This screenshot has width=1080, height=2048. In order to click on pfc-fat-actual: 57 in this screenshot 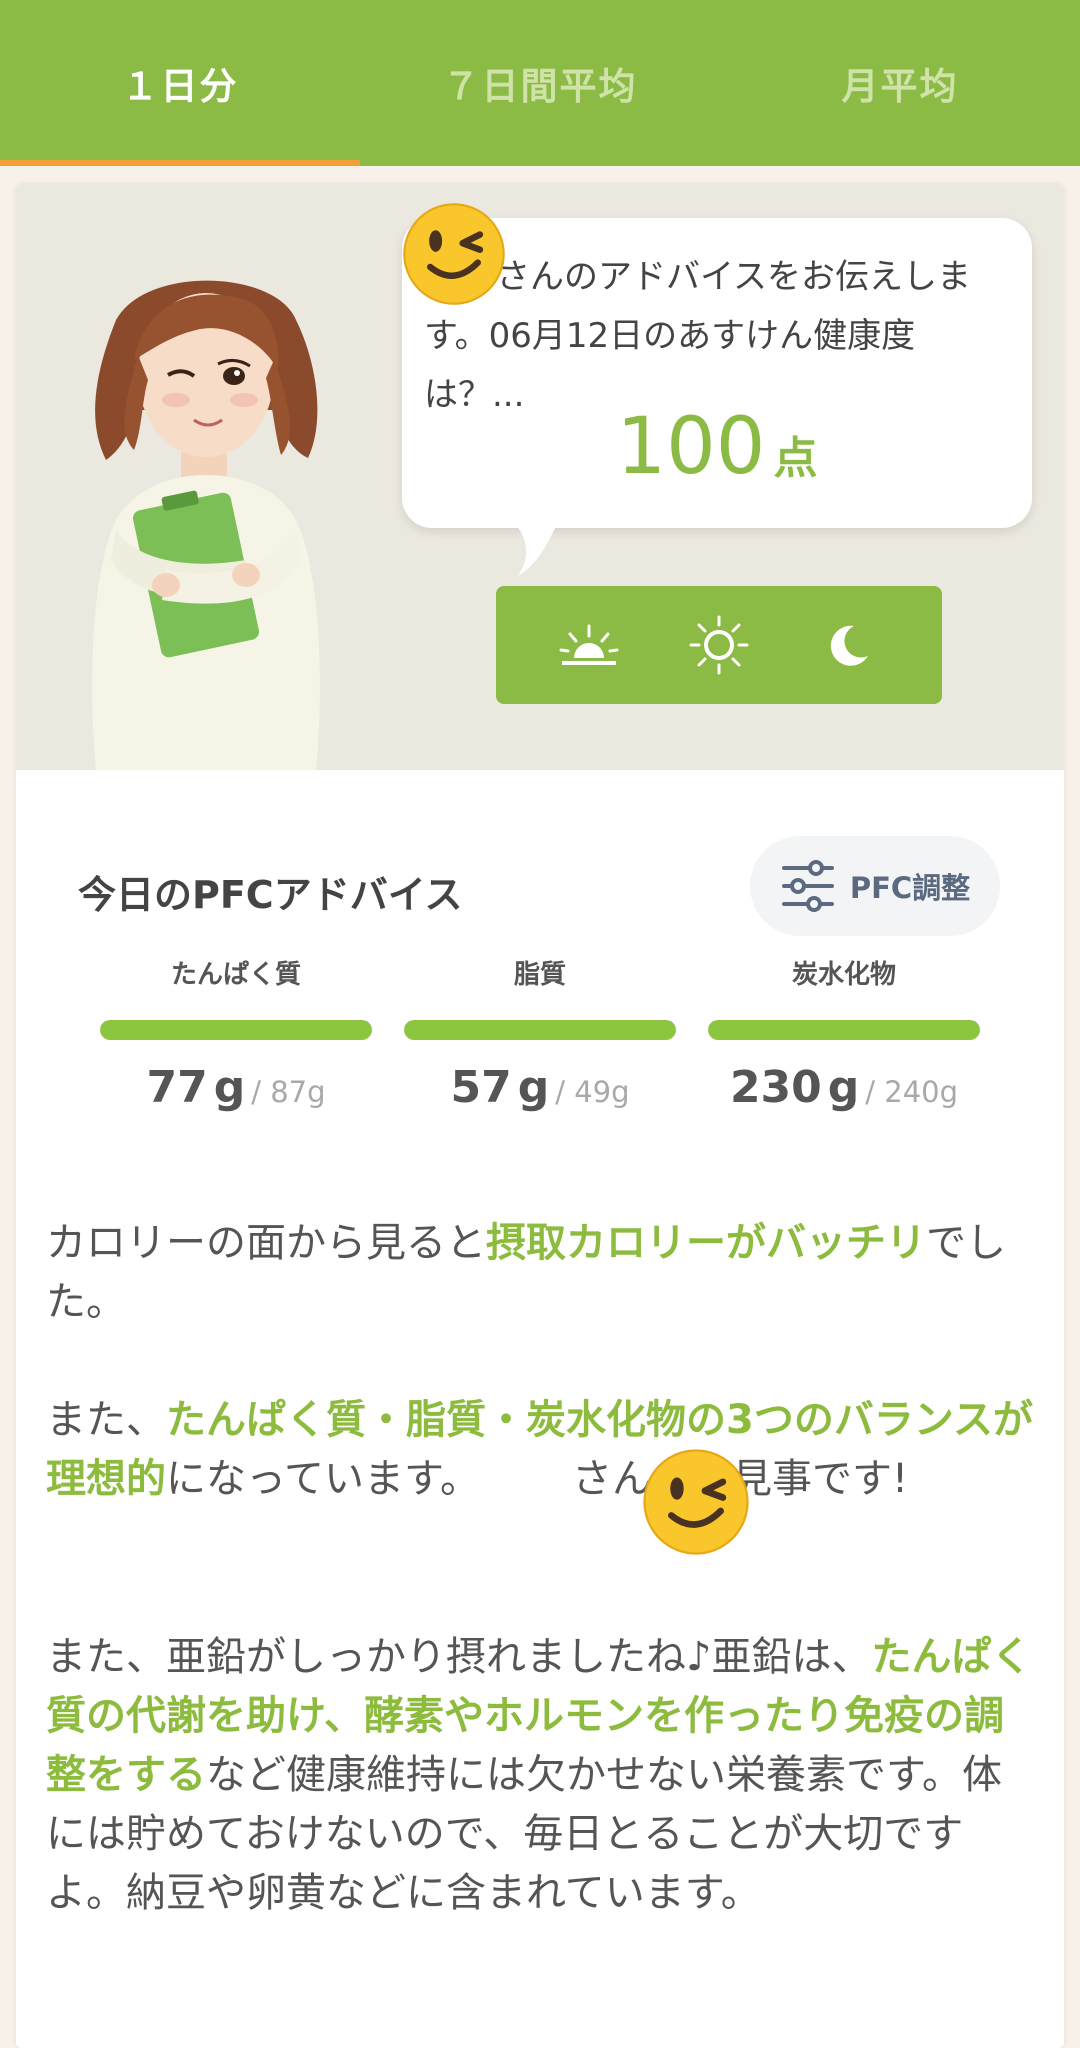, I will do `click(481, 1087)`.